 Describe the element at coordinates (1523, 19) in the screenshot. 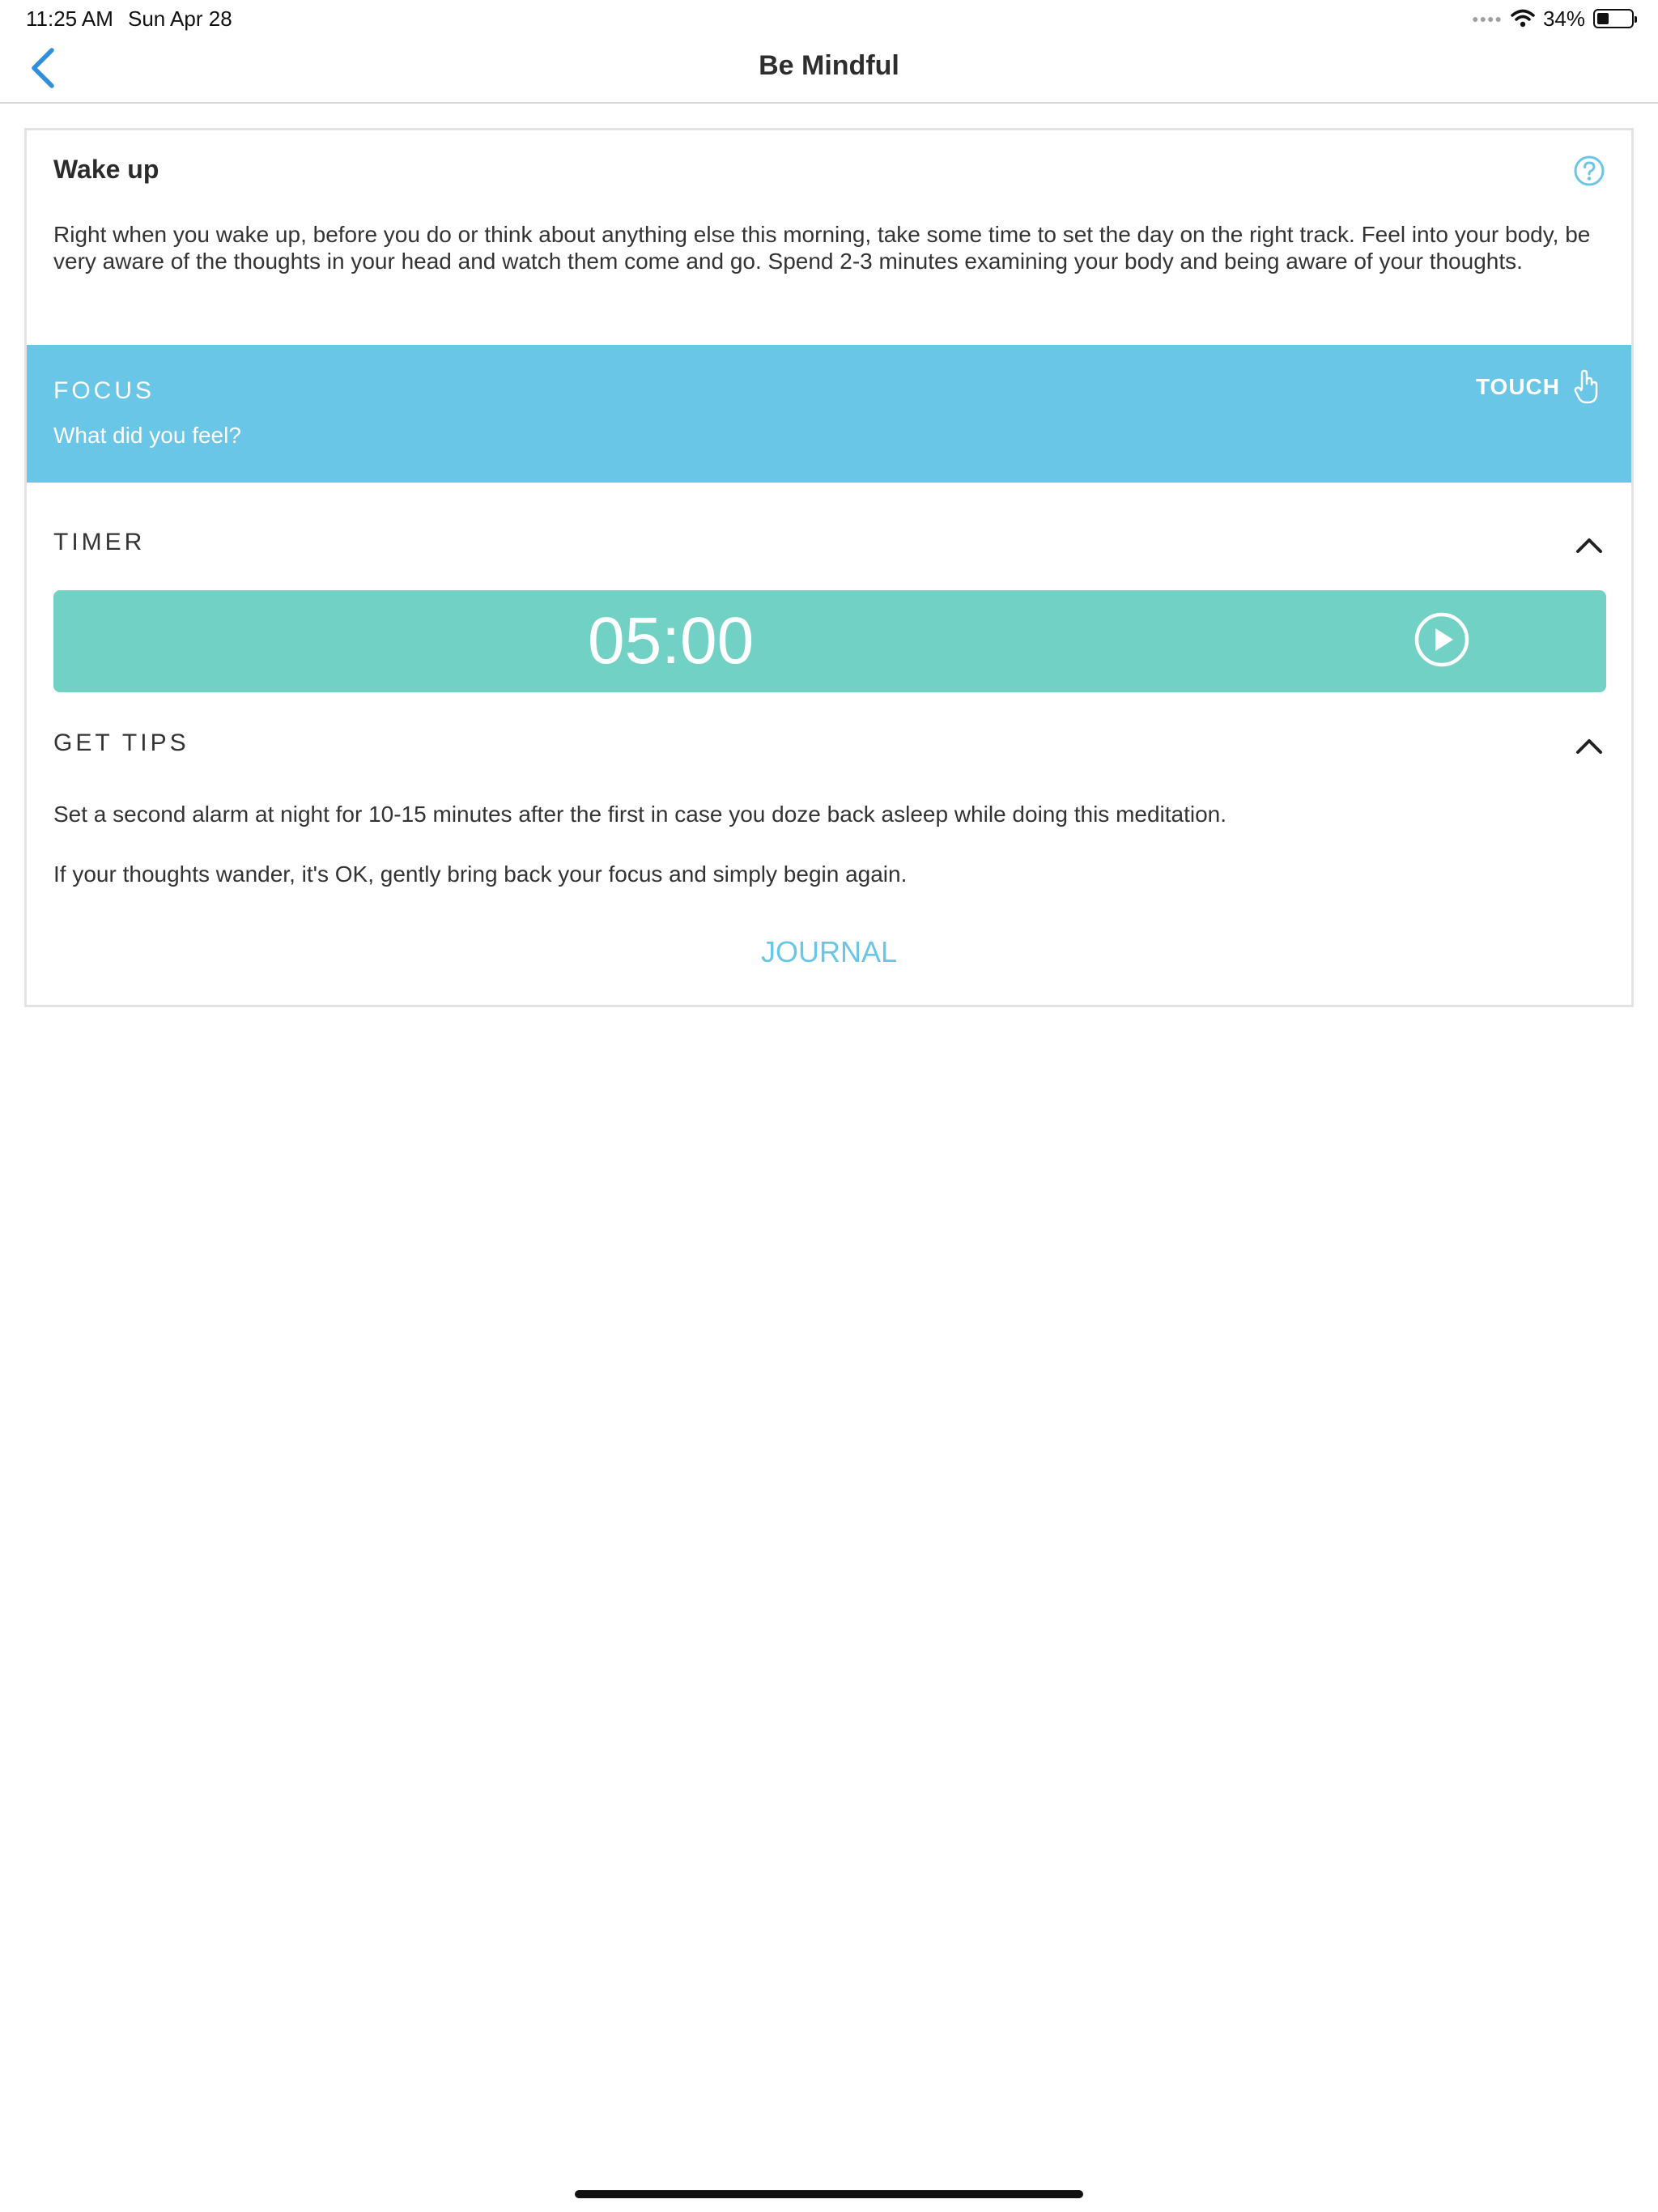

I see `wifi-icon` at that location.